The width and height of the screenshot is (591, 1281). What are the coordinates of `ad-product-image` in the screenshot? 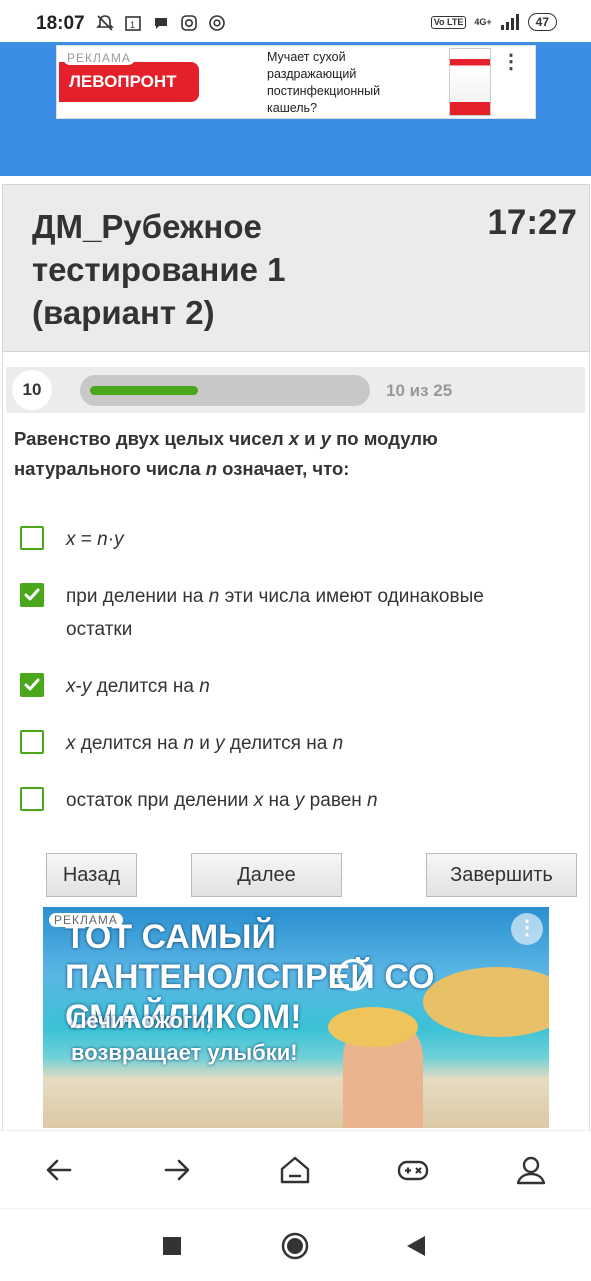 It's located at (470, 82).